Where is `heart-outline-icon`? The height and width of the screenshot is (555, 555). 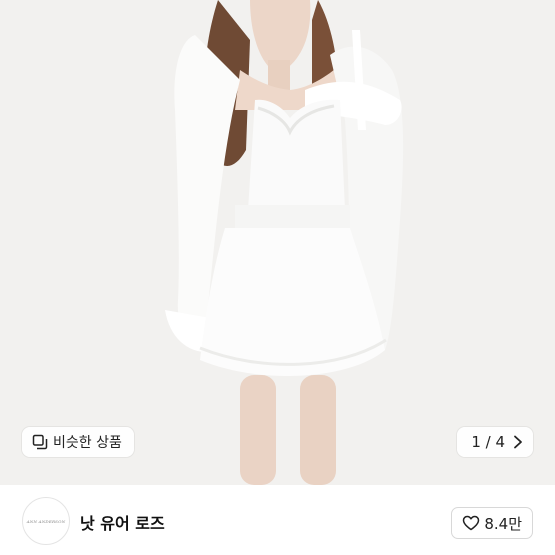 heart-outline-icon is located at coordinates (471, 523).